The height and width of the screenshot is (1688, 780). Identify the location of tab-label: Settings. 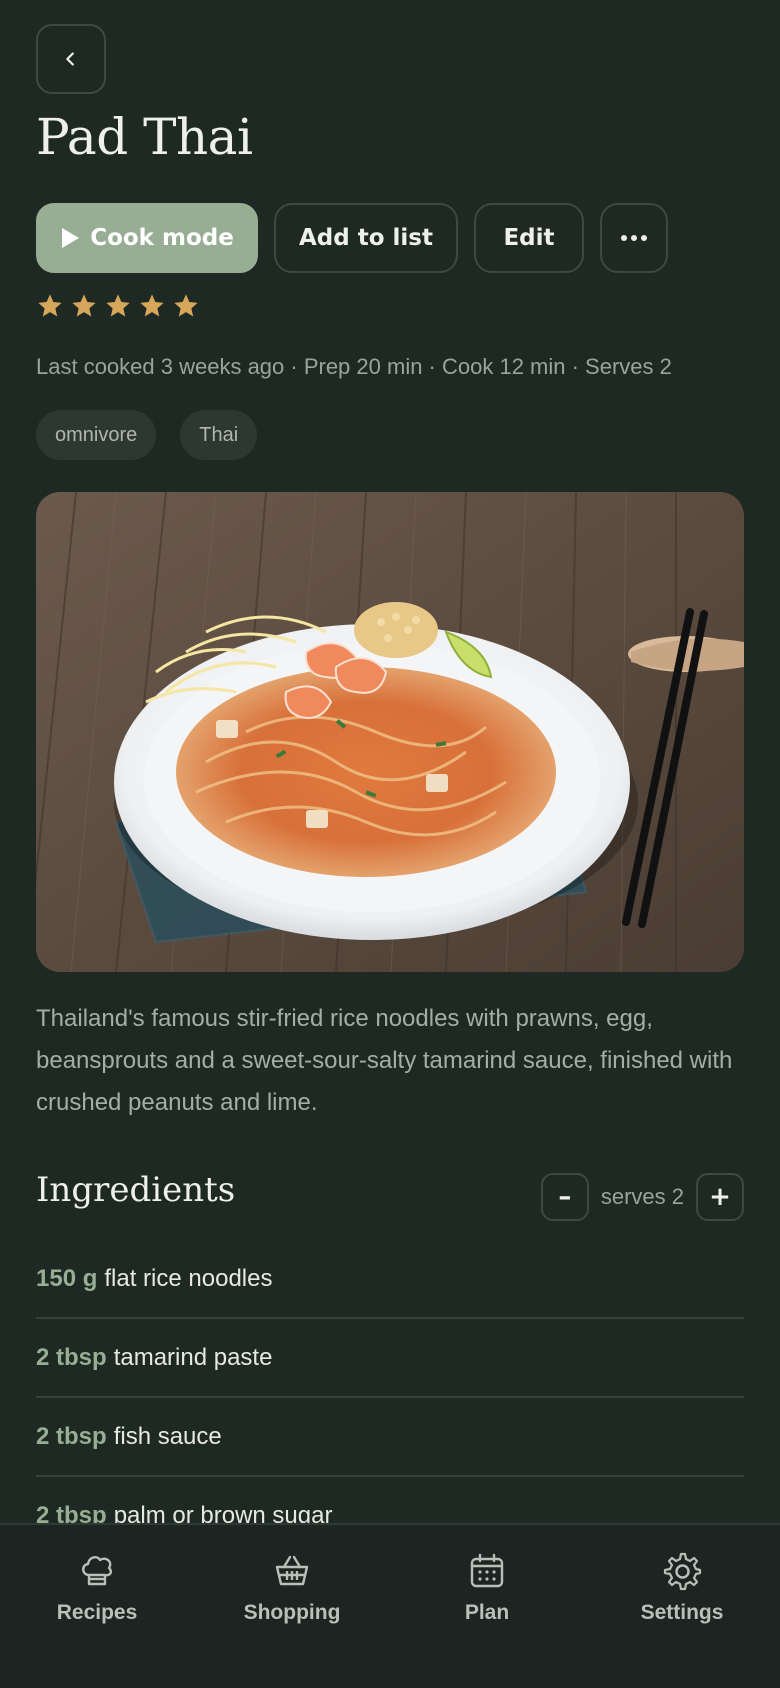
(682, 1612).